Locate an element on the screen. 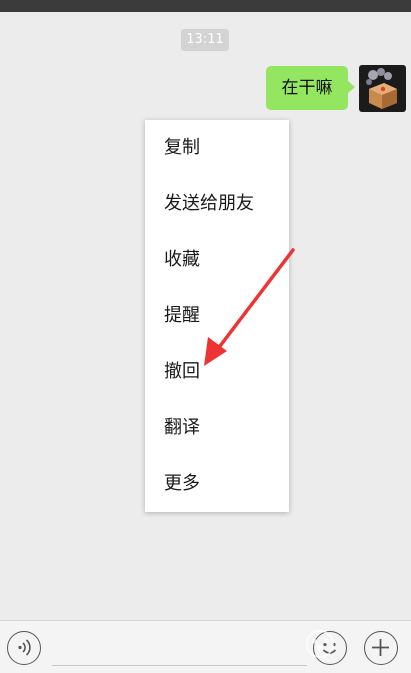 The image size is (411, 673). bubble-tail is located at coordinates (351, 87).